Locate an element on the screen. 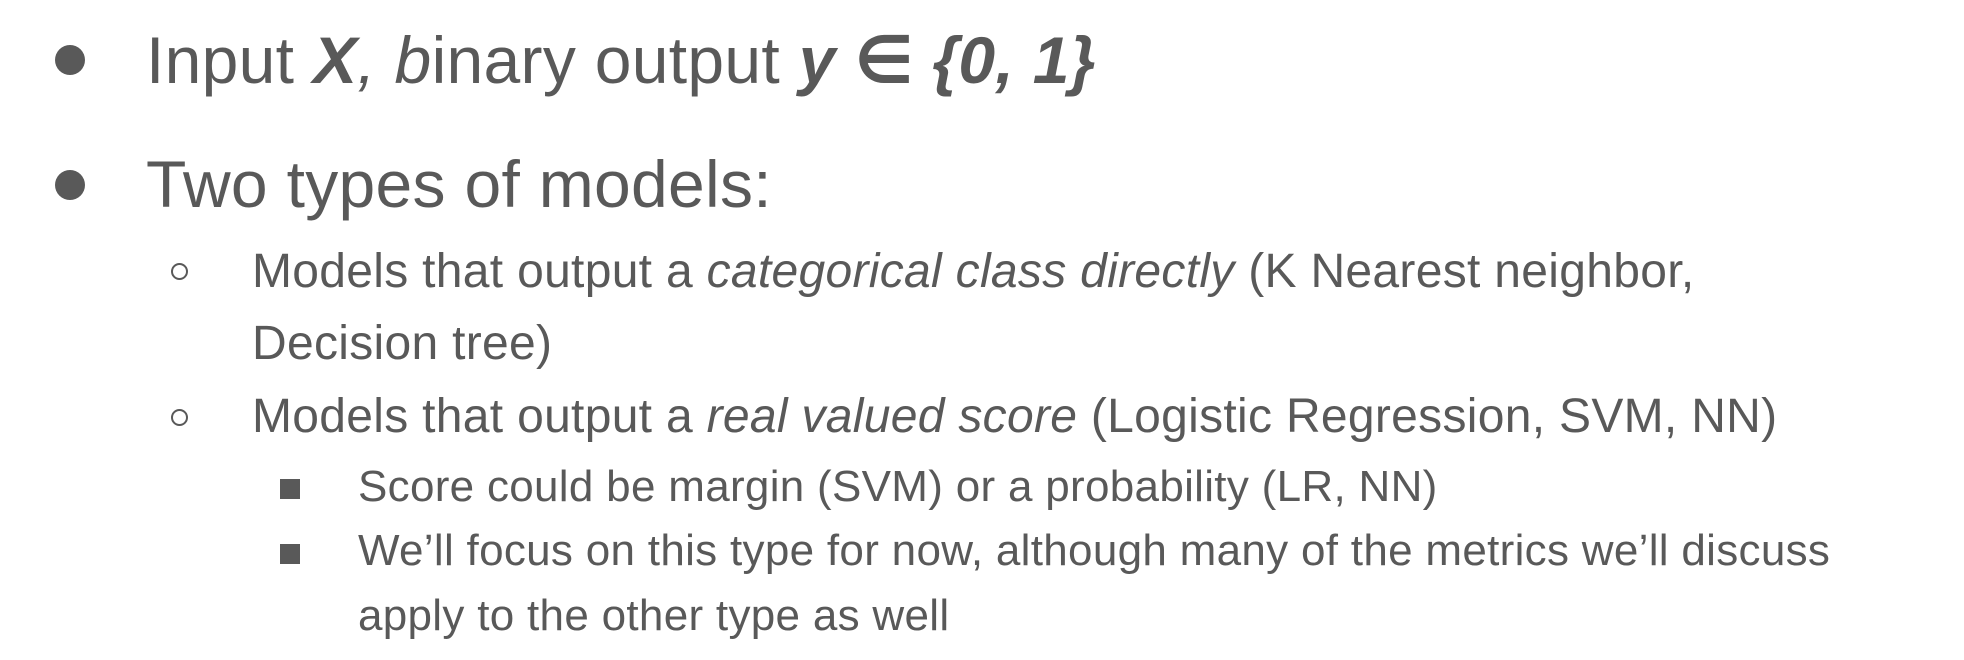 Image resolution: width=1964 pixels, height=660 pixels. sub-bullet-categorical-continued: Decision tree) is located at coordinates (402, 343).